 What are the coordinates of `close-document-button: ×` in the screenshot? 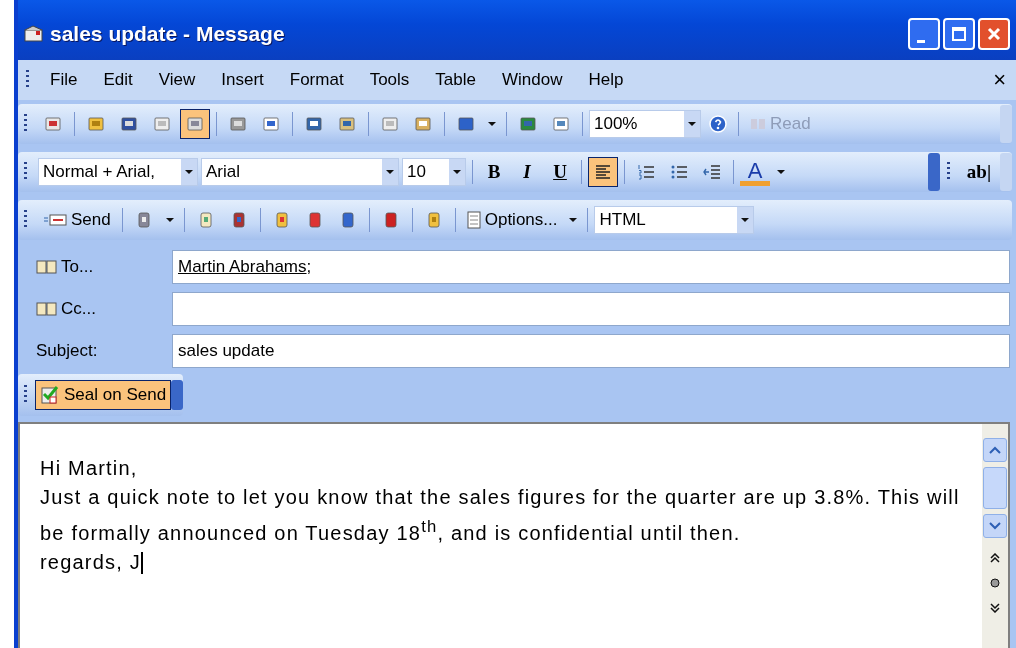 It's located at (999, 80).